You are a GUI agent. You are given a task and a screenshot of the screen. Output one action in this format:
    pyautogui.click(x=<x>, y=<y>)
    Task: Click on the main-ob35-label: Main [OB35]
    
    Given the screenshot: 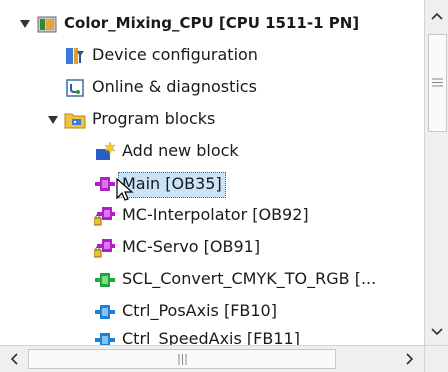 What is the action you would take?
    pyautogui.click(x=172, y=185)
    